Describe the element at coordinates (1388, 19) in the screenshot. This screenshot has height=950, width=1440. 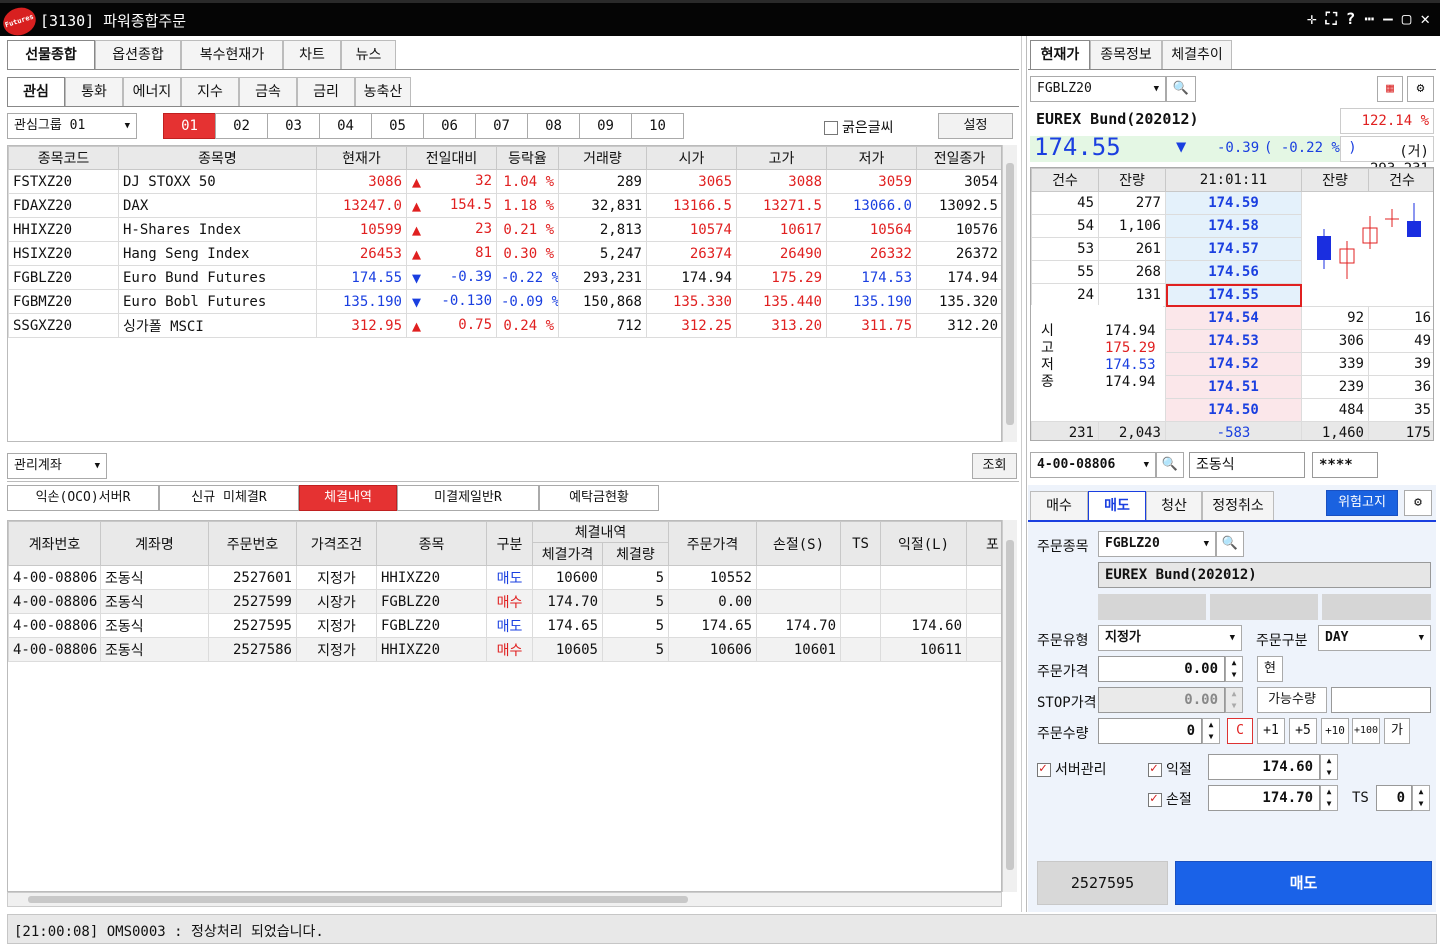
I see `minimize-icon: –` at that location.